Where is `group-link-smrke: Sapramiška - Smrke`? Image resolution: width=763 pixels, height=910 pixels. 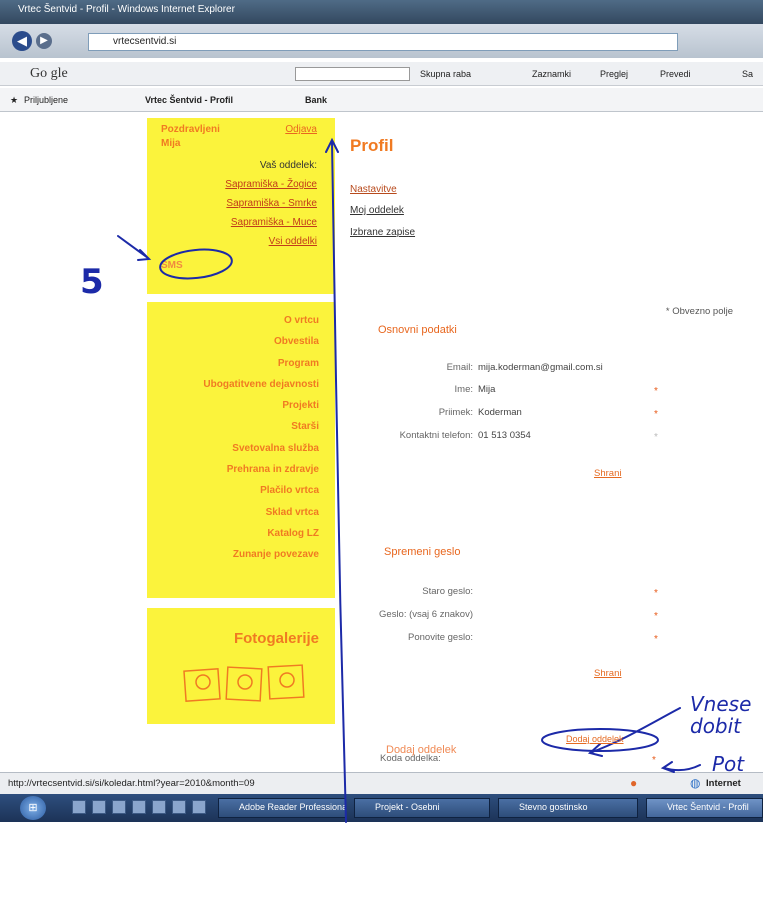 group-link-smrke: Sapramiška - Smrke is located at coordinates (241, 203).